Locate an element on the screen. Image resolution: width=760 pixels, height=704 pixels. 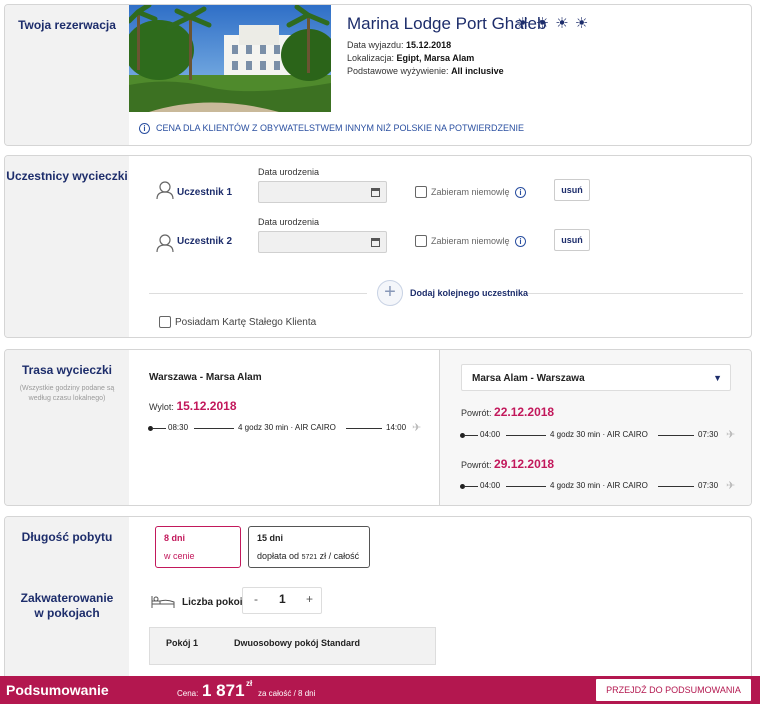
price-currency: zł is located at coordinates (249, 683).